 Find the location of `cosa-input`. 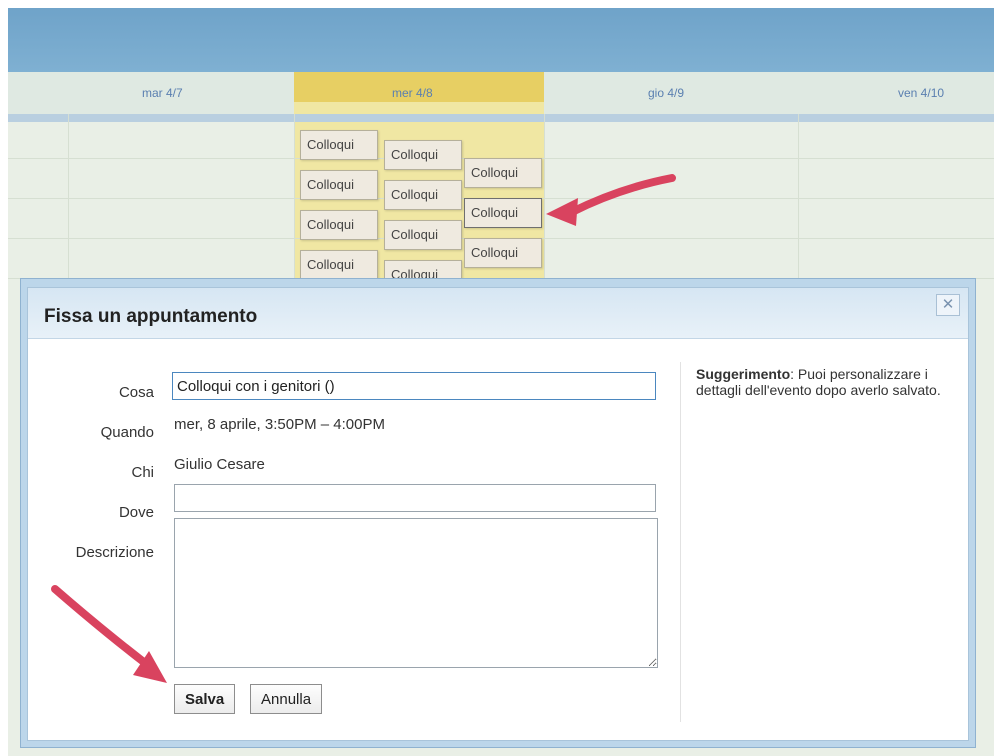

cosa-input is located at coordinates (414, 386).